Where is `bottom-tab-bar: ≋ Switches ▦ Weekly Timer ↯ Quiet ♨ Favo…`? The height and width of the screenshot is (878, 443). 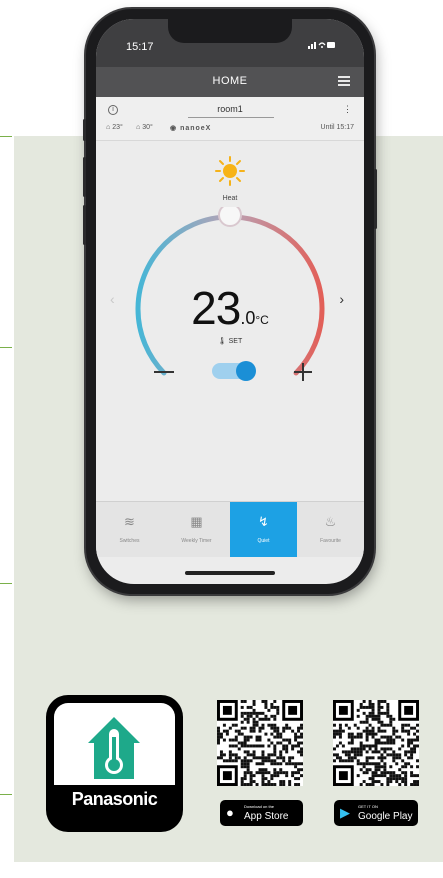
bottom-tab-bar: ≋ Switches ▦ Weekly Timer ↯ Quiet ♨ Favo… is located at coordinates (230, 529).